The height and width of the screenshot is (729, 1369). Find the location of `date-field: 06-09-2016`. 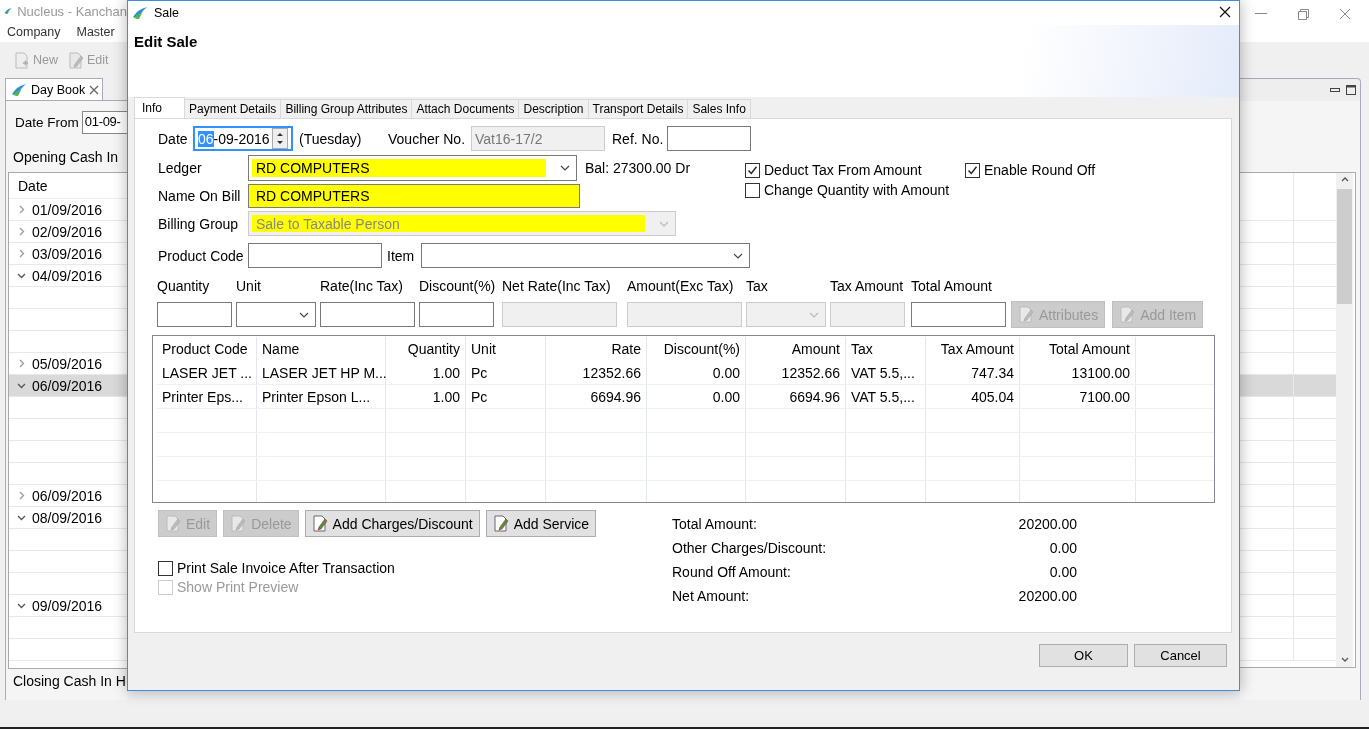

date-field: 06-09-2016 is located at coordinates (243, 138).